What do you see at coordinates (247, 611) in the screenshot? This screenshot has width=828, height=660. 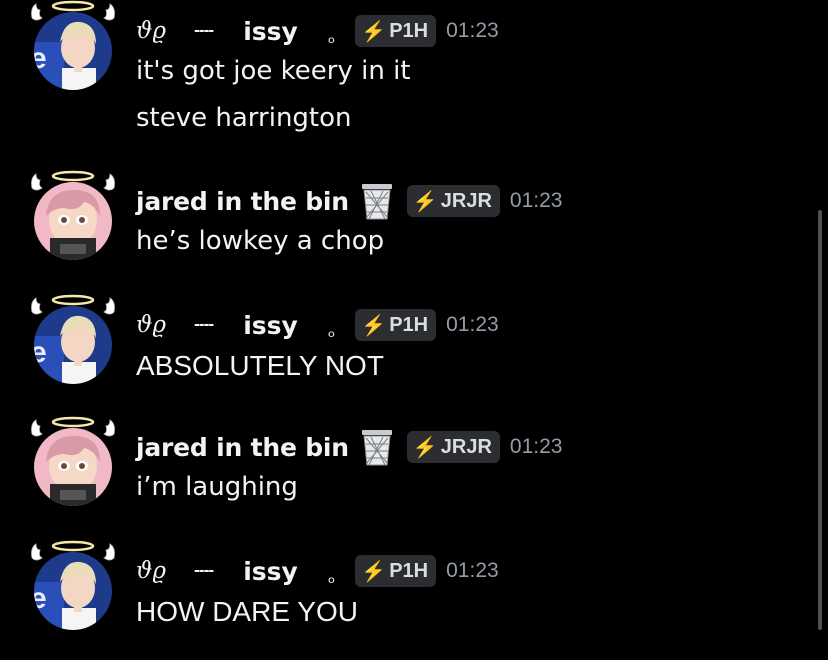 I see `message-text: HOW DARE YOU` at bounding box center [247, 611].